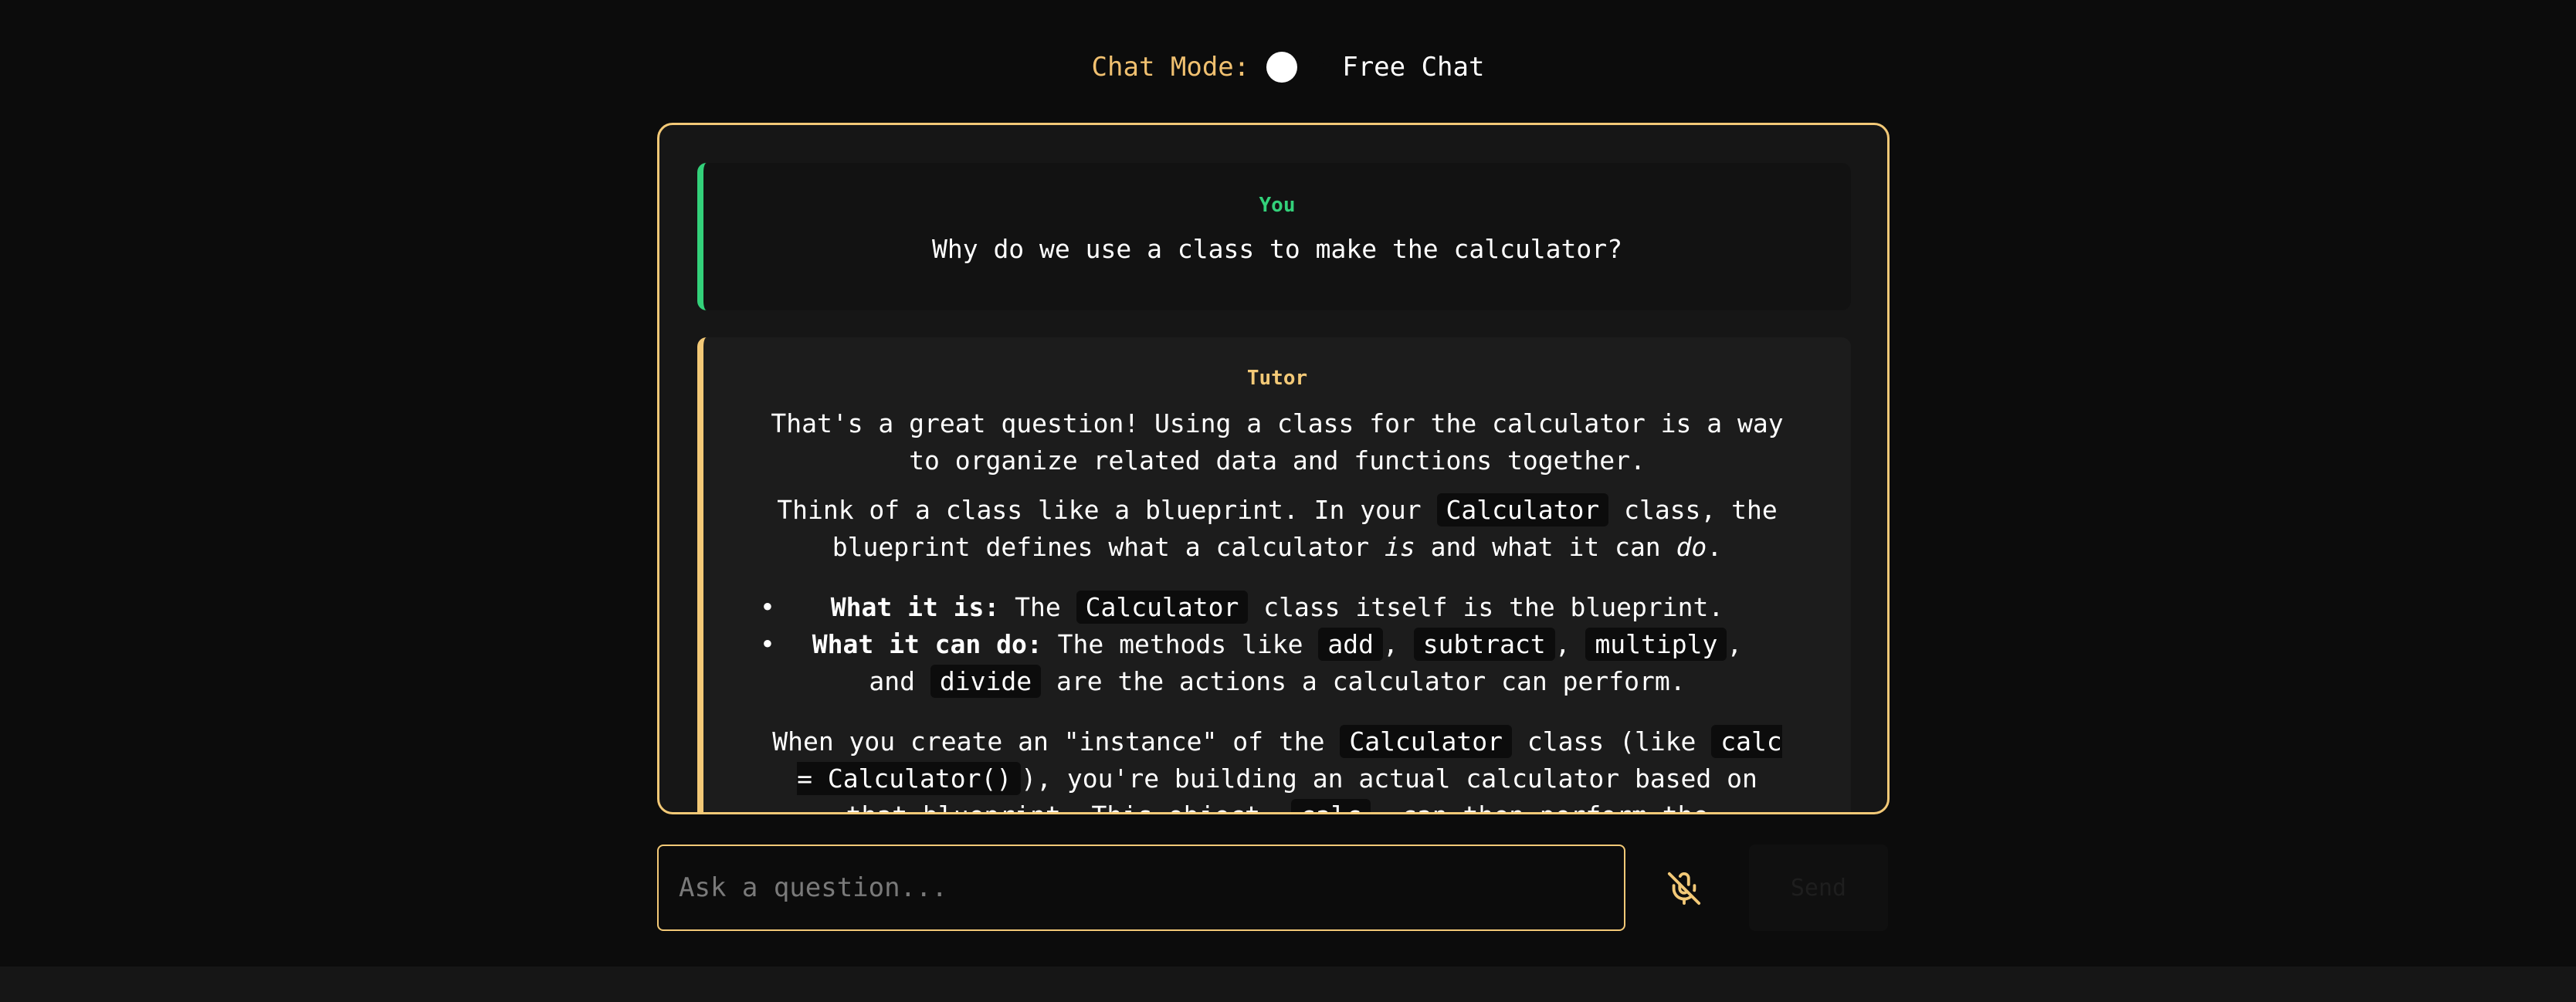  What do you see at coordinates (1413, 67) in the screenshot?
I see `chat-mode-value: Free Chat` at bounding box center [1413, 67].